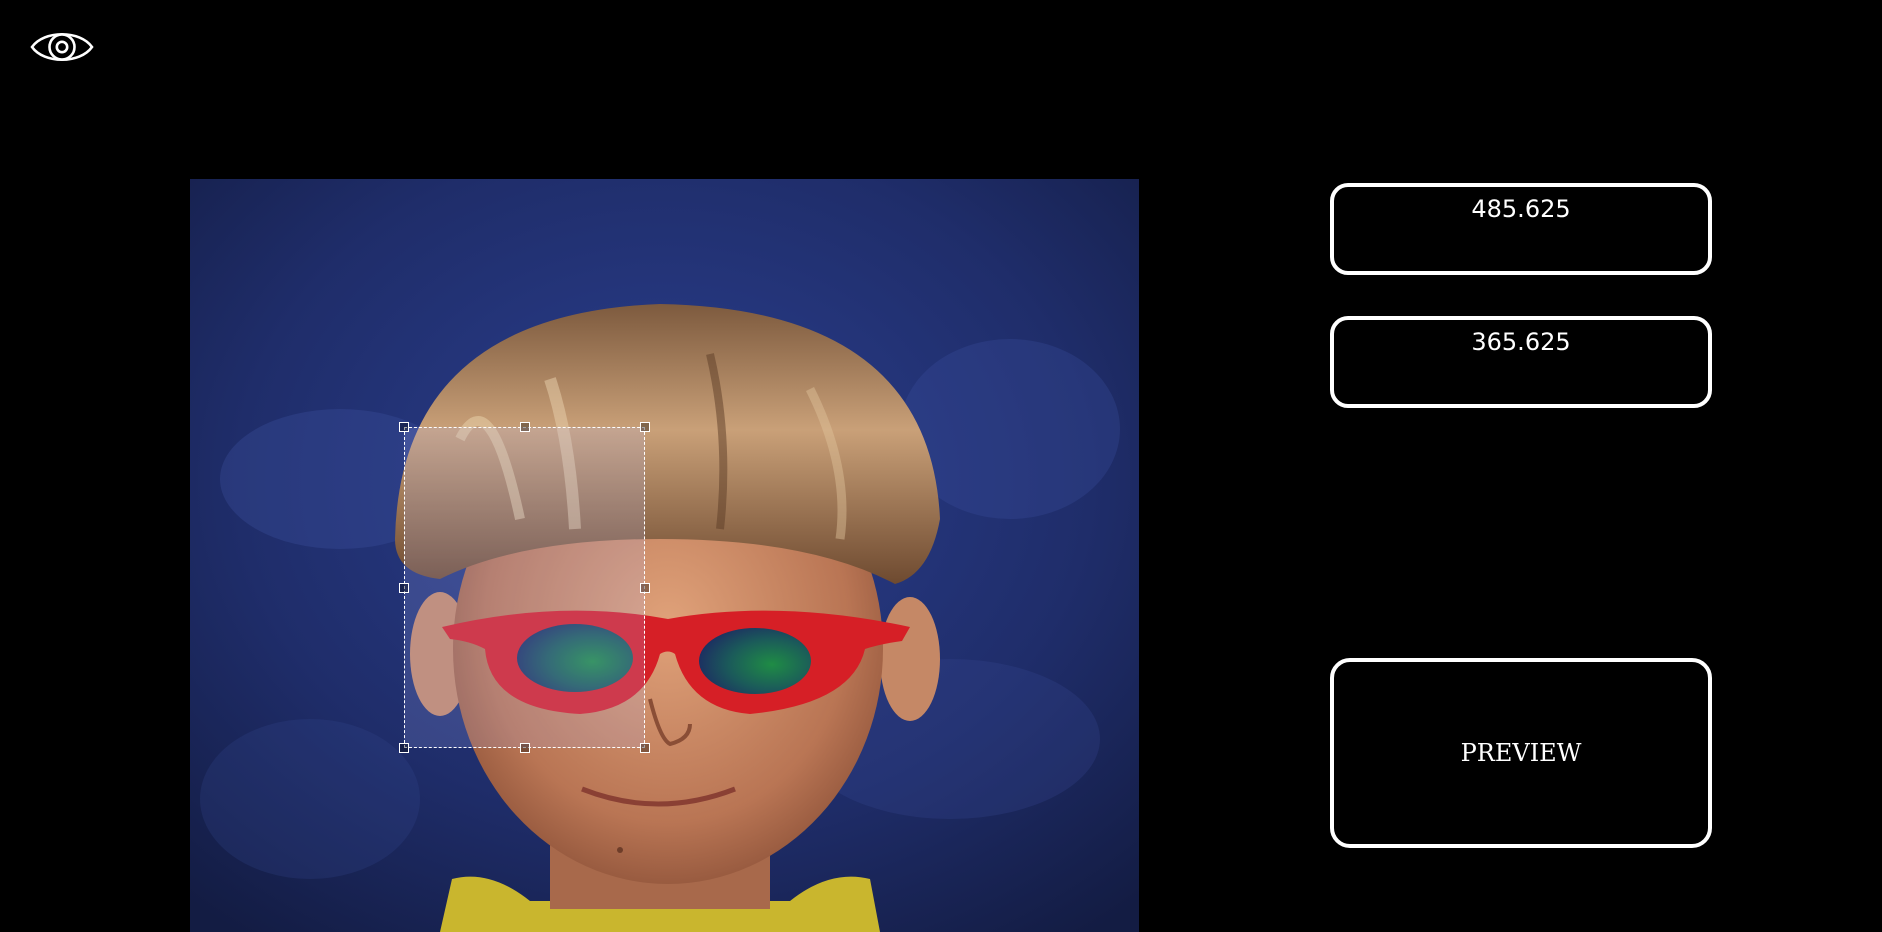  What do you see at coordinates (524, 748) in the screenshot?
I see `resize-handle-bottom` at bounding box center [524, 748].